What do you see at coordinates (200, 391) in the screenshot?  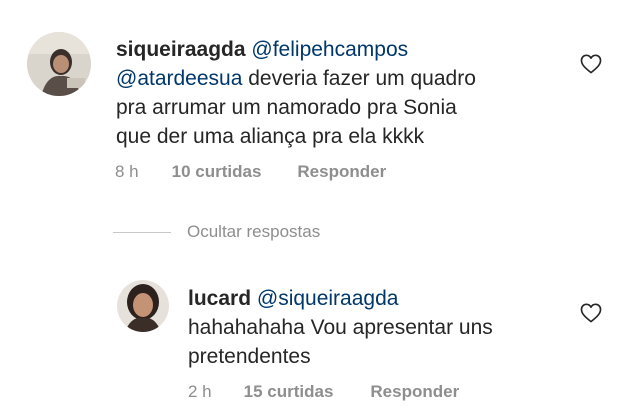 I see `reply-time: 2 h` at bounding box center [200, 391].